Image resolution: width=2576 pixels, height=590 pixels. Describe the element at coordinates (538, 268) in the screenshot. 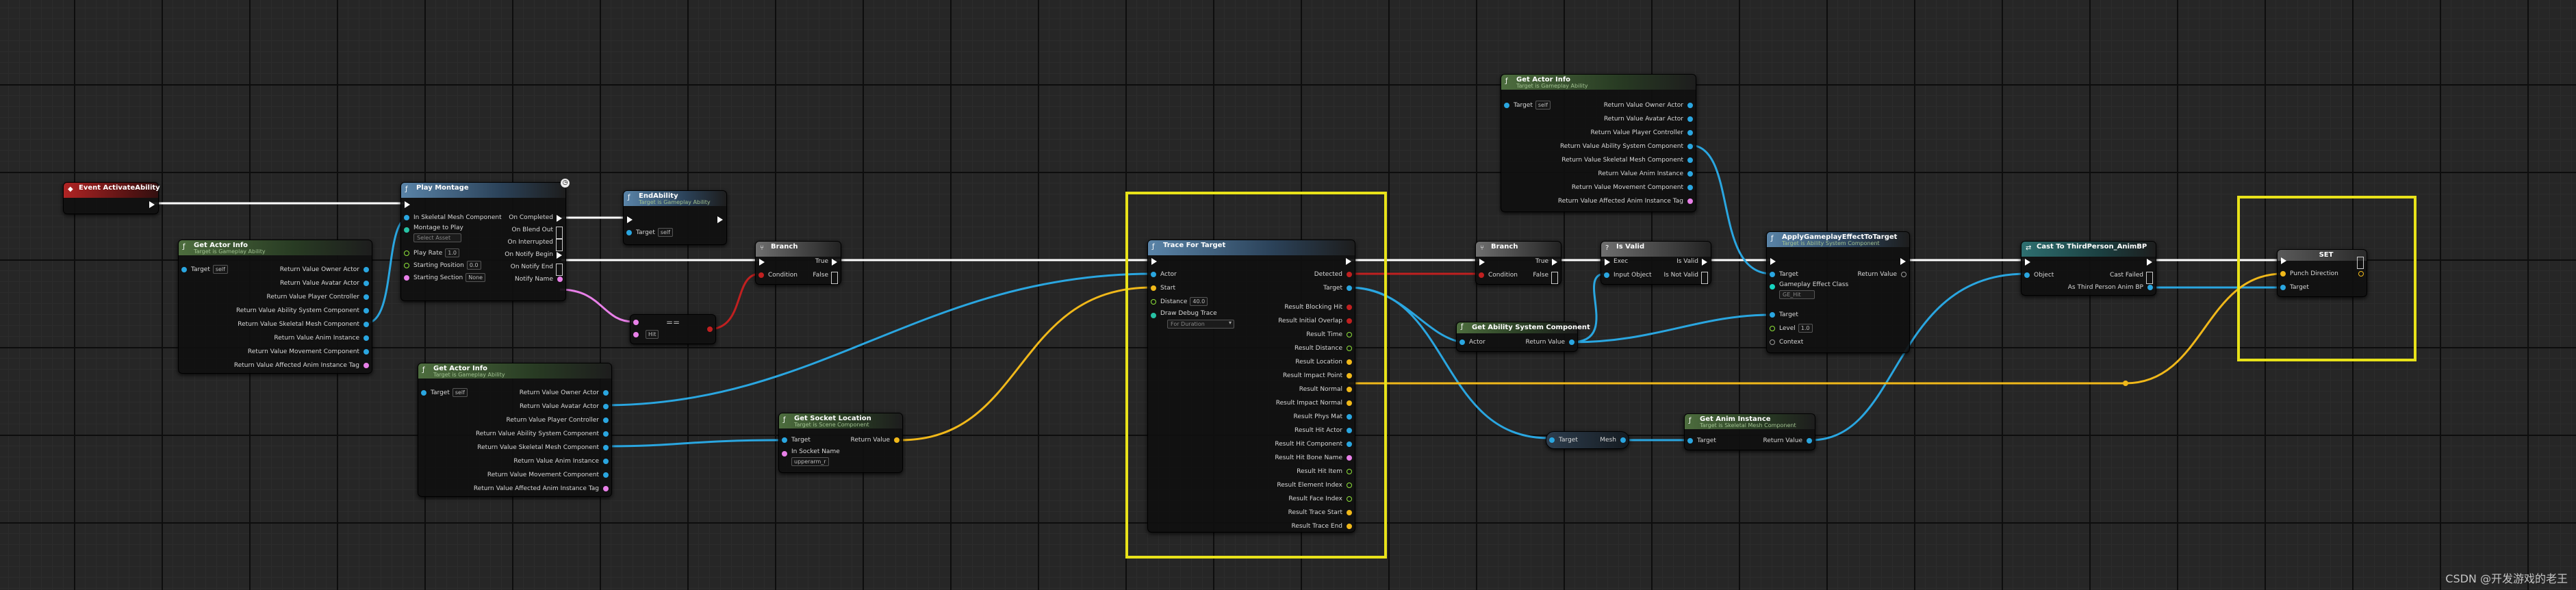

I see `on-notify-end-pin: On Notify End` at that location.